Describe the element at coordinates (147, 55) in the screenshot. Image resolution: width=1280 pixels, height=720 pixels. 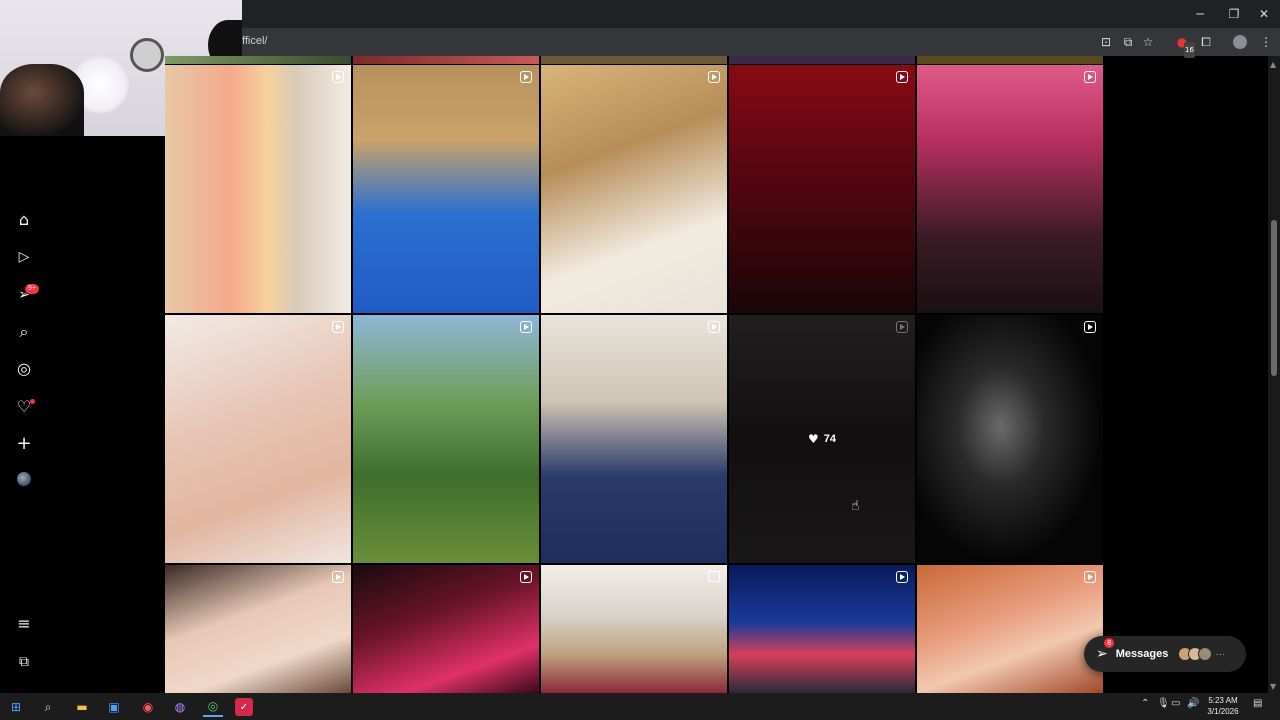
I see `wall-clock` at that location.